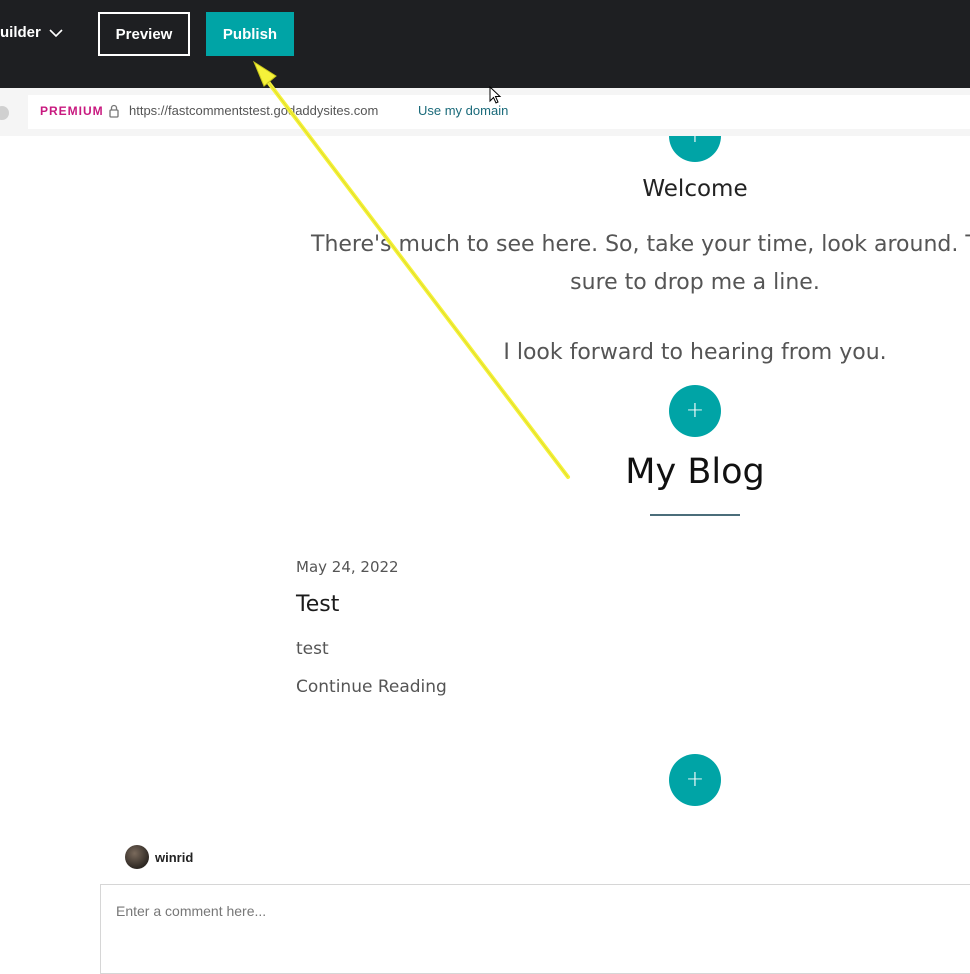  What do you see at coordinates (695, 515) in the screenshot?
I see `heading-underline` at bounding box center [695, 515].